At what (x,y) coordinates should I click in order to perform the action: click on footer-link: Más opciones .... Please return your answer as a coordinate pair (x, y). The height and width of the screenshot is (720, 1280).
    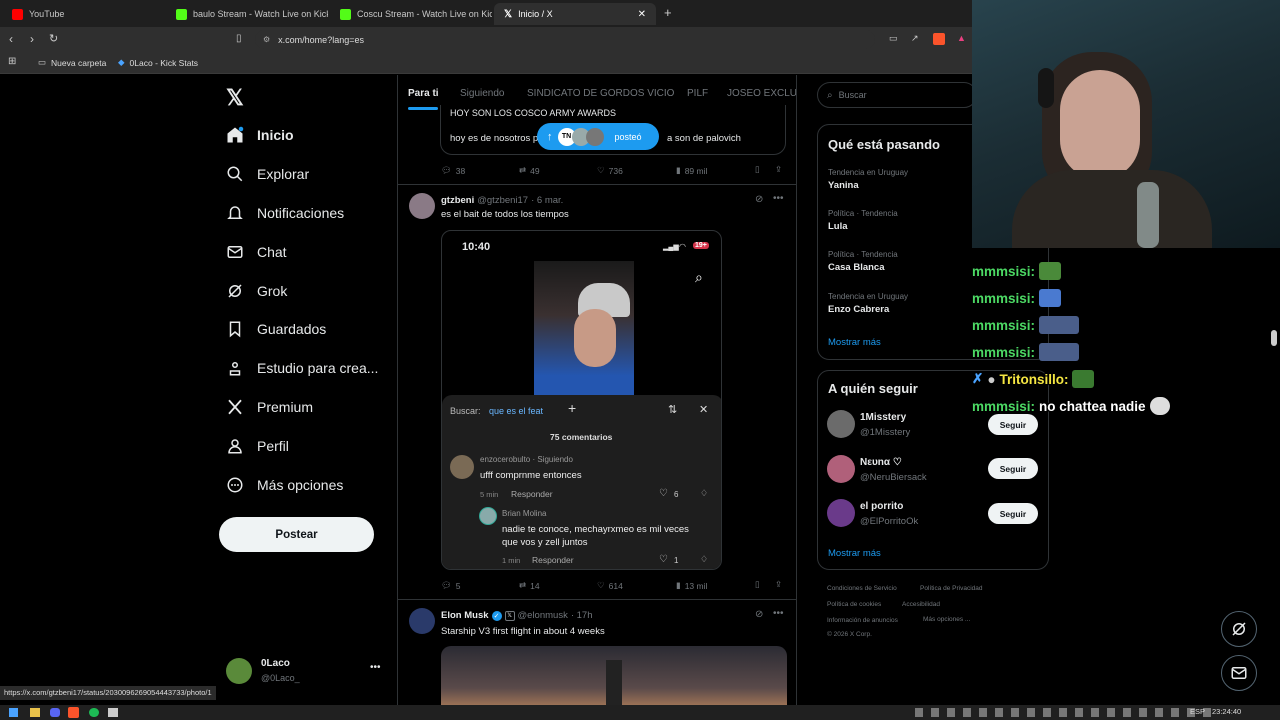
    Looking at the image, I should click on (946, 619).